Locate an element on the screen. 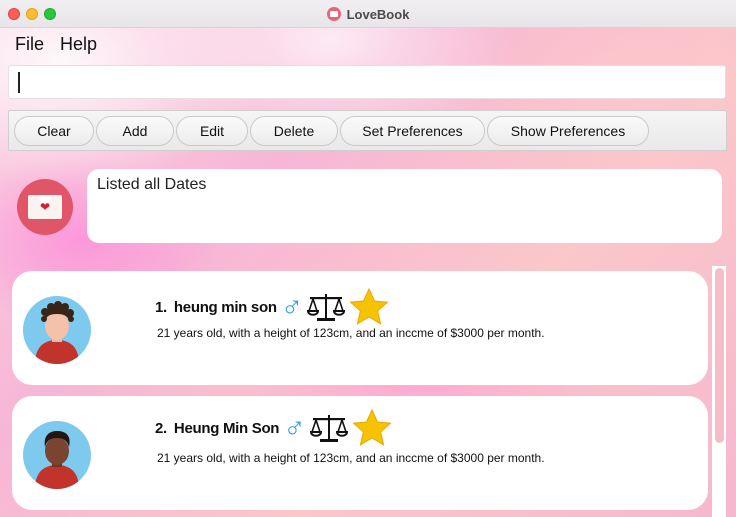 Image resolution: width=736 pixels, height=517 pixels. scrollbar-thumb is located at coordinates (719, 355).